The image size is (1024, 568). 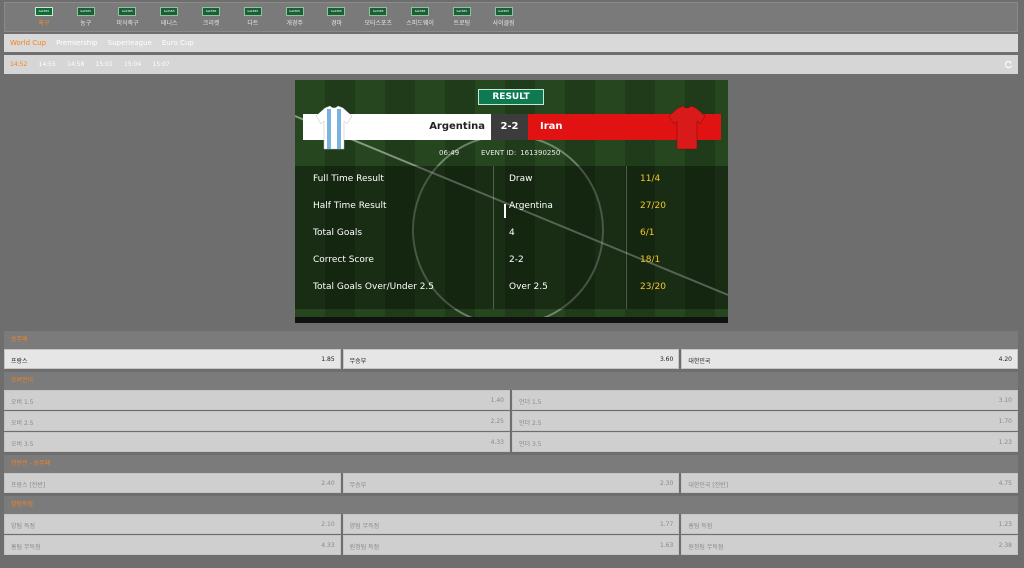 I want to click on result-label: RESULT, so click(x=511, y=97).